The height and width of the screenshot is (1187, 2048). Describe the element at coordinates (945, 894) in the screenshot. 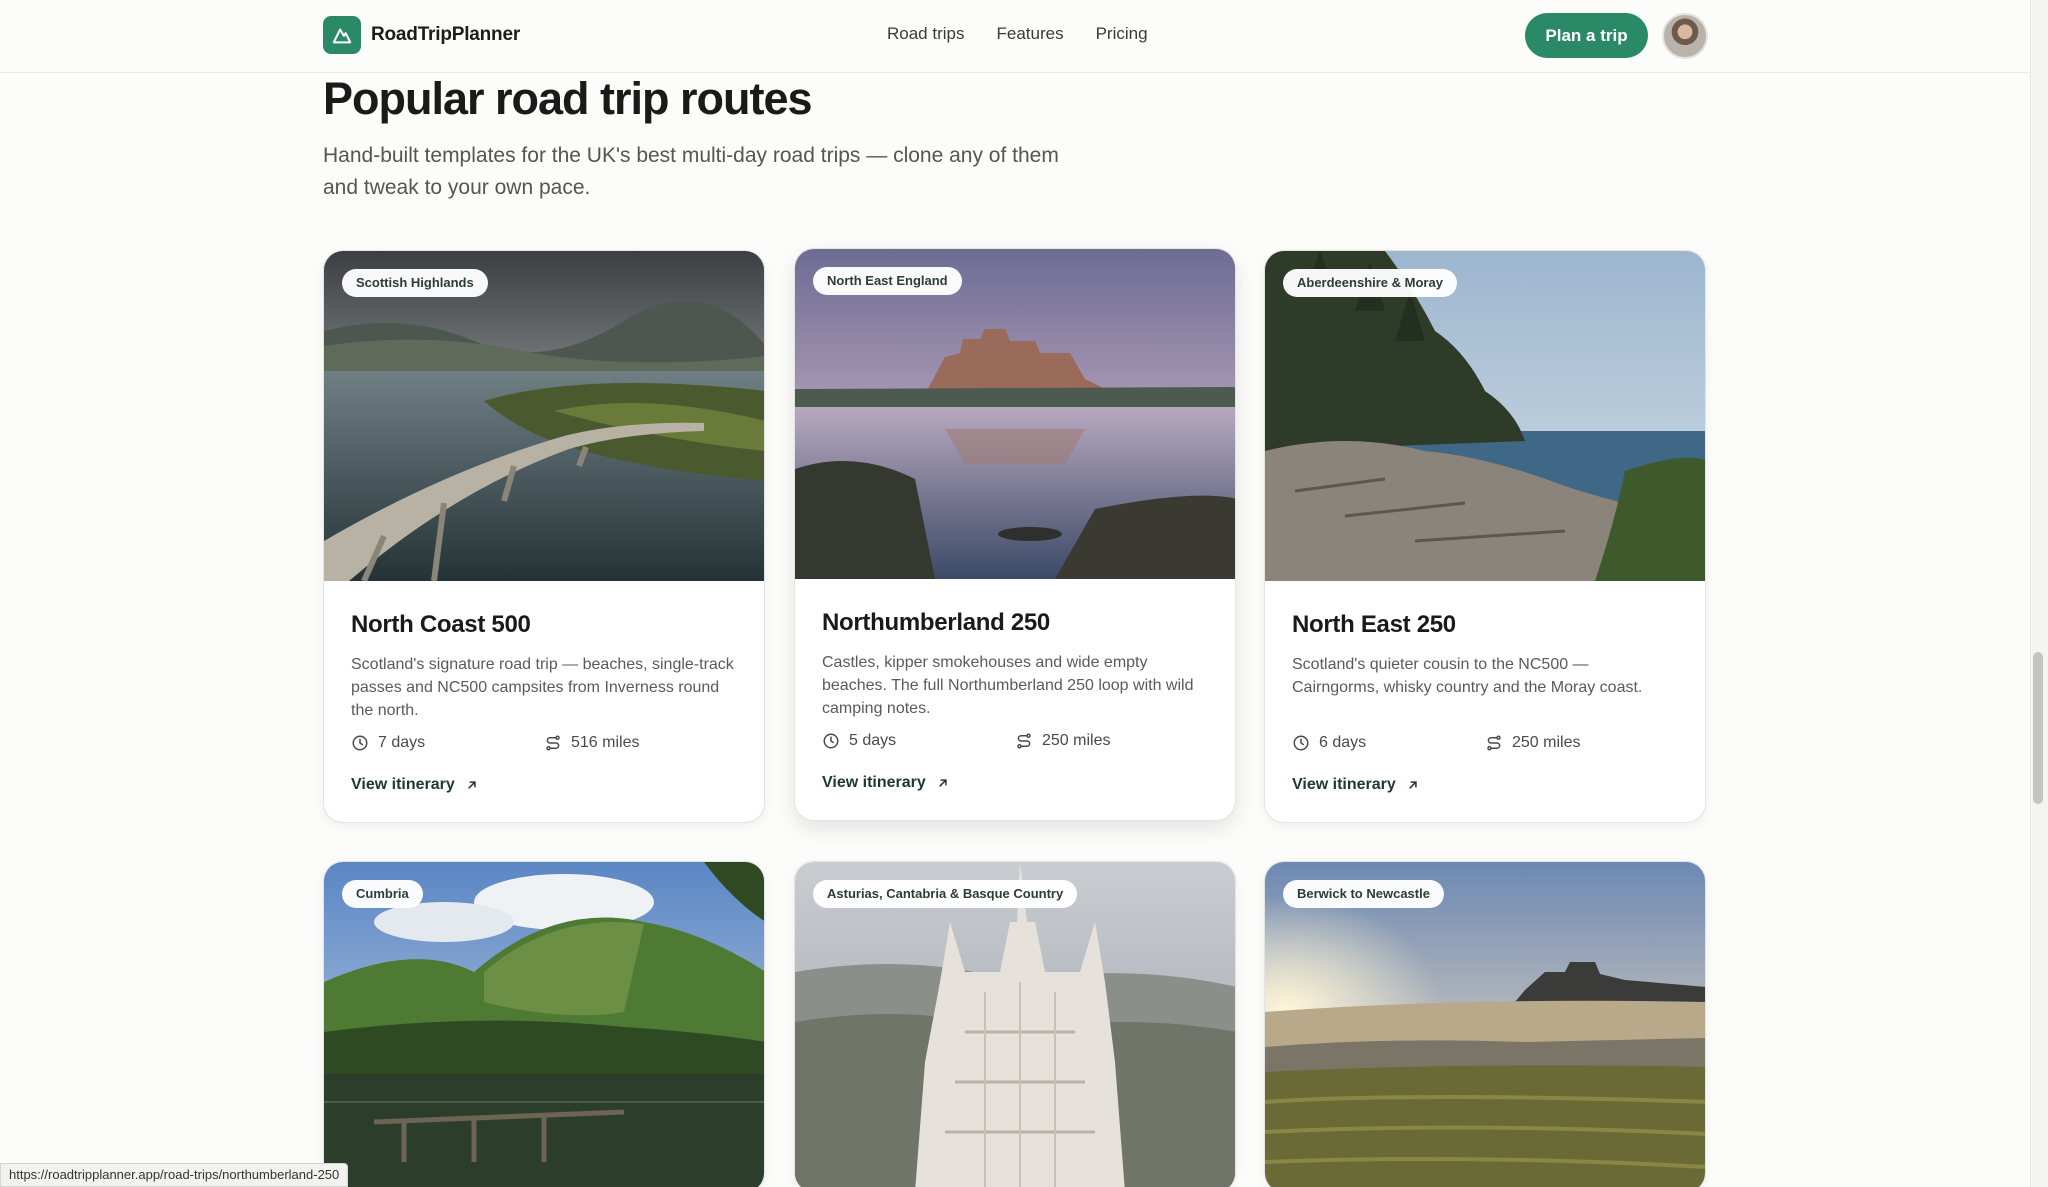

I see `region-badge: Asturias, Cantabria & Basque Country` at that location.